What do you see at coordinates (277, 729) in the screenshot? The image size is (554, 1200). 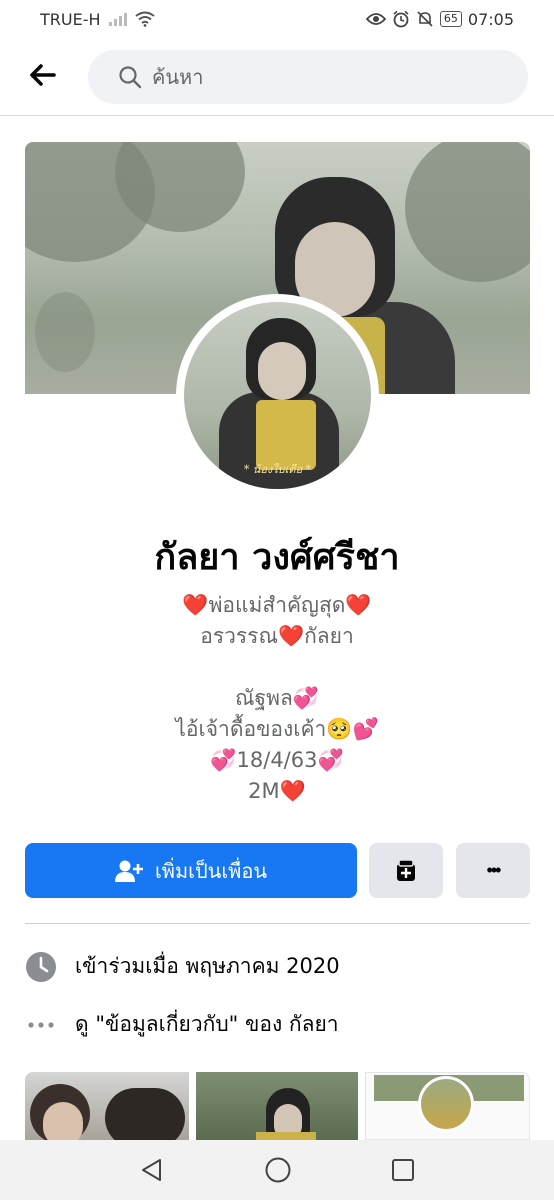 I see `bio-line: ไอ้เจ้าดื้อของเค้า🥺💕` at bounding box center [277, 729].